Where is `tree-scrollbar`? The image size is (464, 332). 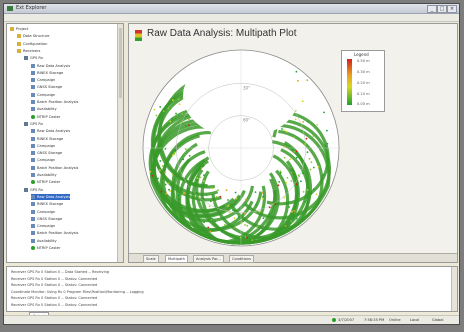 tree-scrollbar is located at coordinates (120, 143).